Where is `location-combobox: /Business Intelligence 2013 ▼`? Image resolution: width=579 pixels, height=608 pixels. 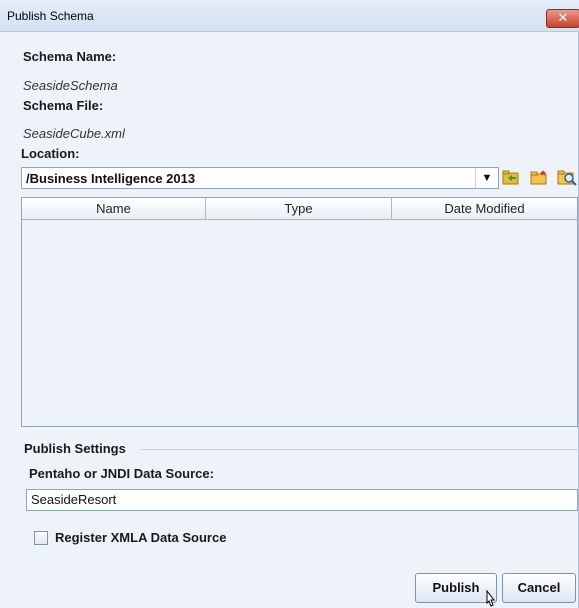 location-combobox: /Business Intelligence 2013 ▼ is located at coordinates (260, 178).